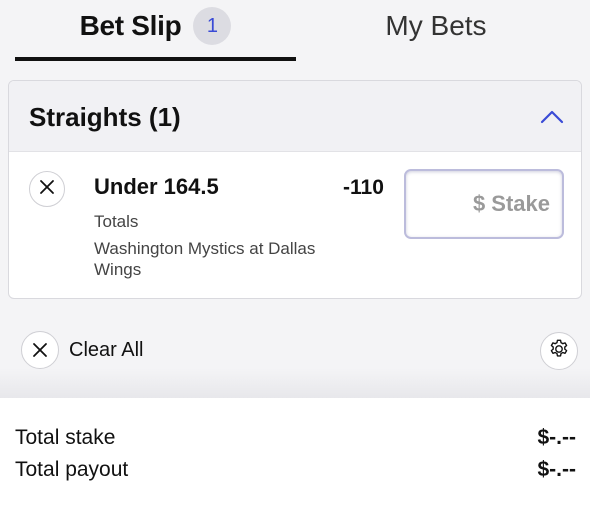 The height and width of the screenshot is (508, 590). Describe the element at coordinates (130, 25) in the screenshot. I see `tab-bet-slip-label: Bet Slip` at that location.